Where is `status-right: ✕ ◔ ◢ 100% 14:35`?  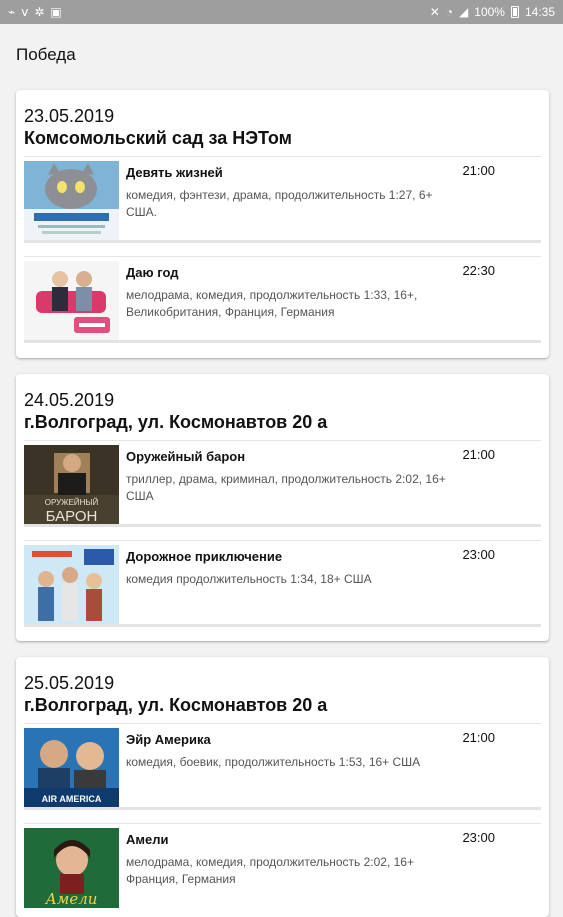 status-right: ✕ ◔ ◢ 100% 14:35 is located at coordinates (492, 12).